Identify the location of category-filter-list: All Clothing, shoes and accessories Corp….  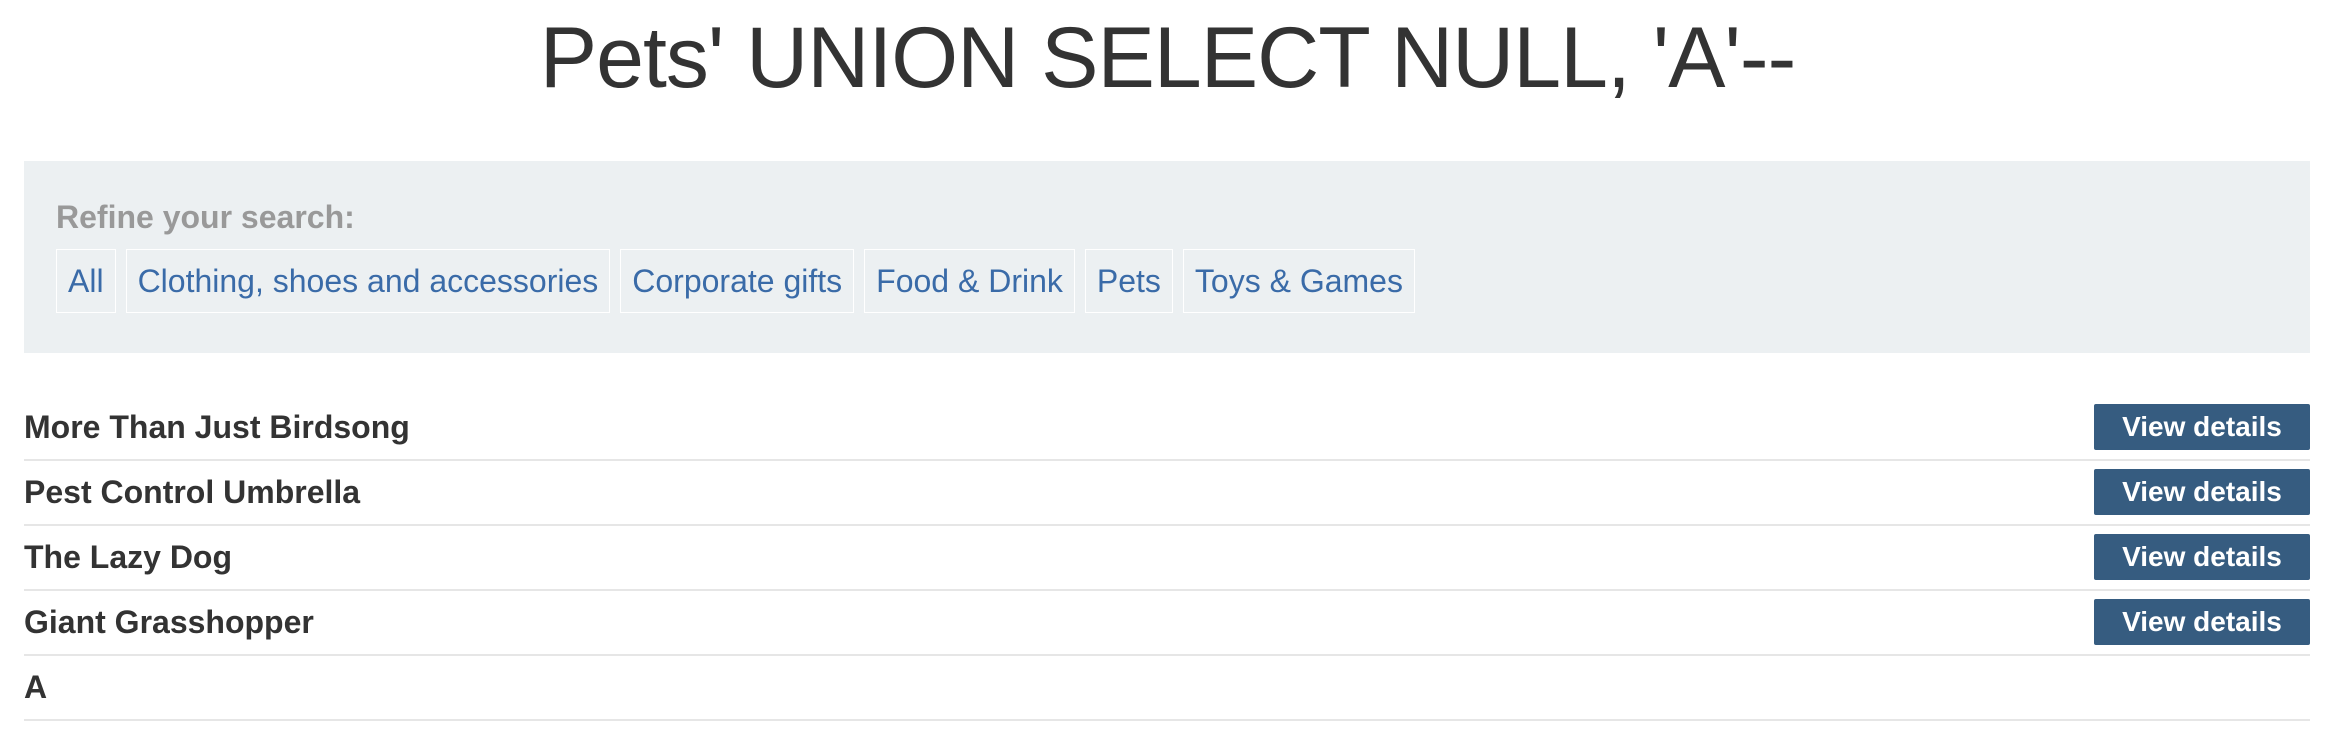
(735, 281).